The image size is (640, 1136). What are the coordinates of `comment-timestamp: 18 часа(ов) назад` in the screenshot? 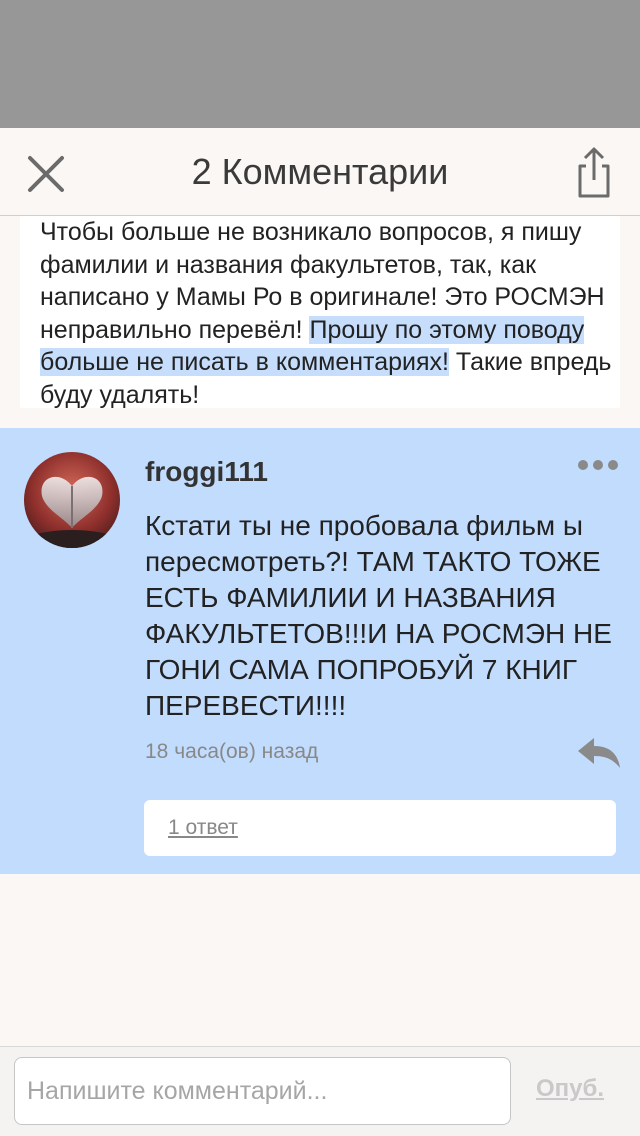 It's located at (232, 751).